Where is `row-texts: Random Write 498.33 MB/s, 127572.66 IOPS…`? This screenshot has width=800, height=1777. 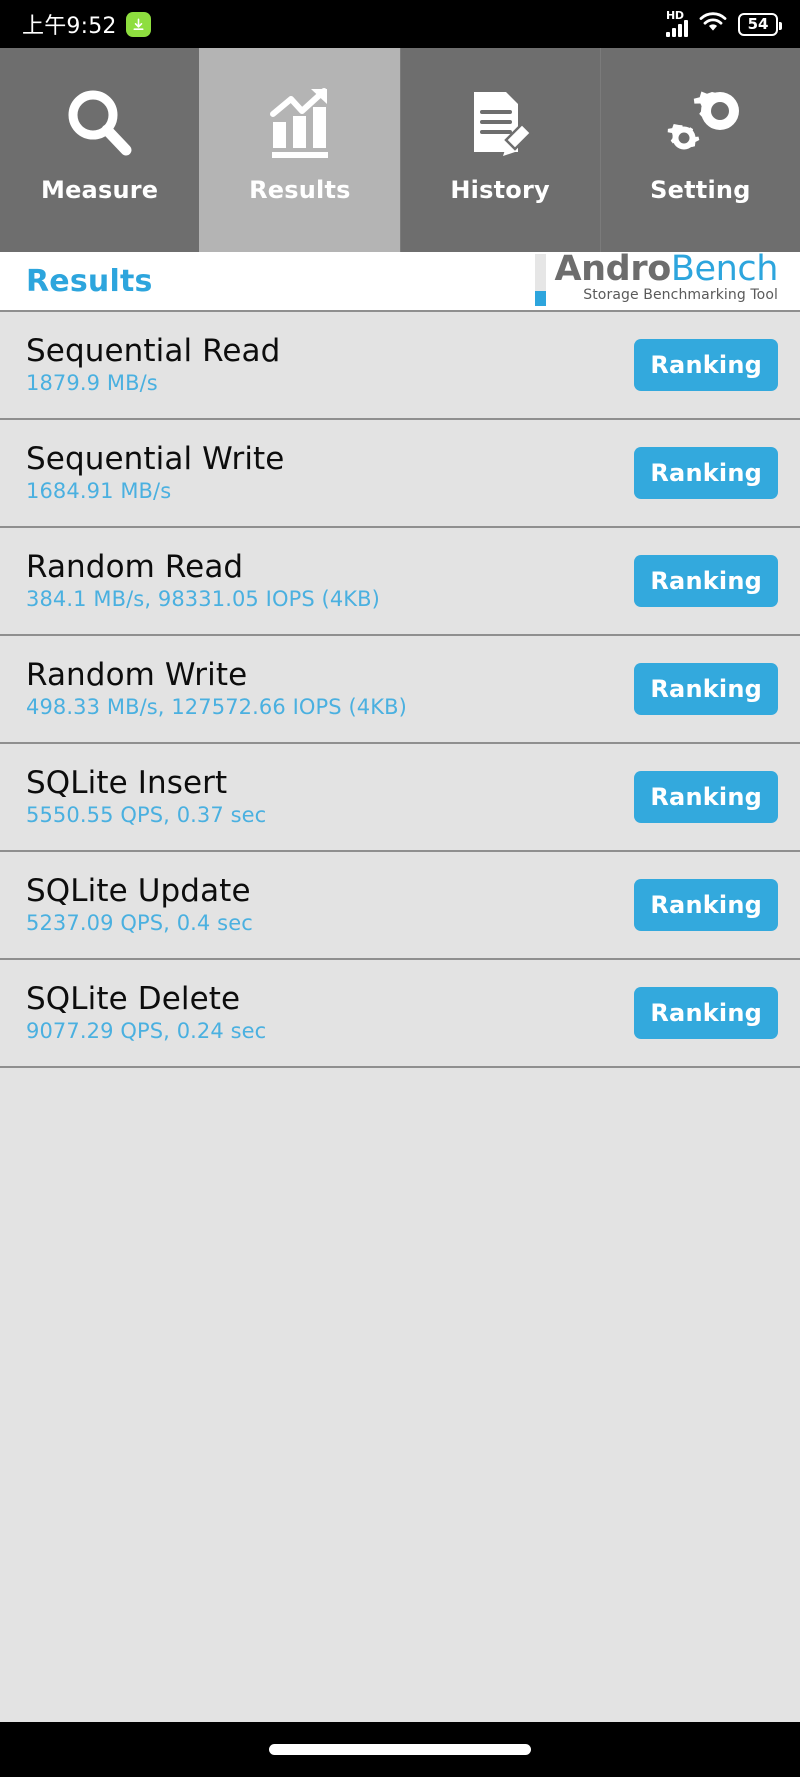 row-texts: Random Write 498.33 MB/s, 127572.66 IOPS… is located at coordinates (216, 688).